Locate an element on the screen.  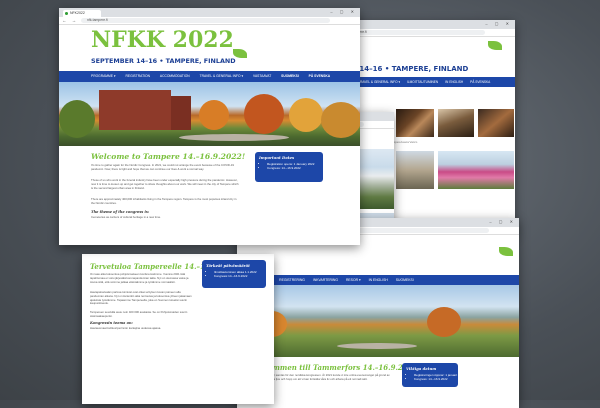
date-item: Kongressi 14.–16.9.2022 is located at coordinates (238, 276).